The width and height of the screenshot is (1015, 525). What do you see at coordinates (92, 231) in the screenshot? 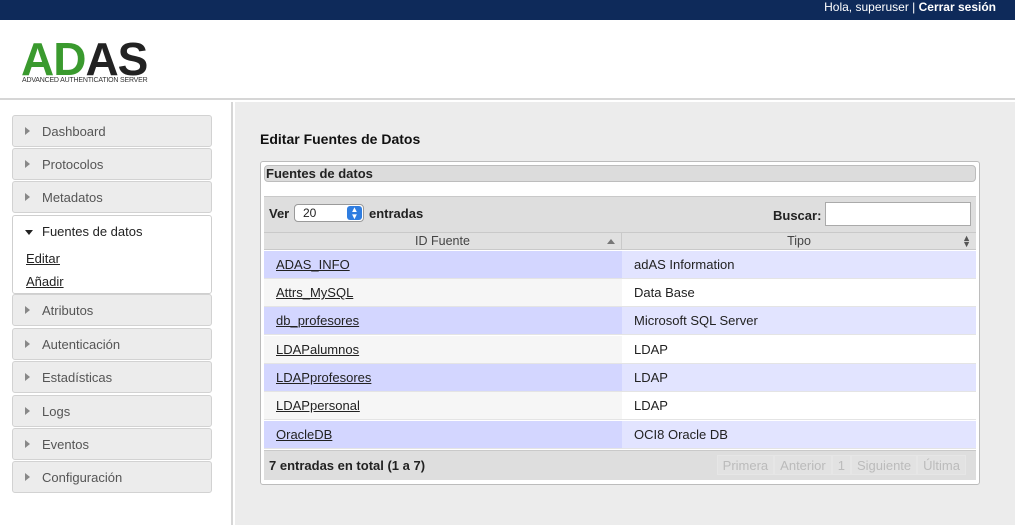
I see `sidebar-item-label: Fuentes de datos` at bounding box center [92, 231].